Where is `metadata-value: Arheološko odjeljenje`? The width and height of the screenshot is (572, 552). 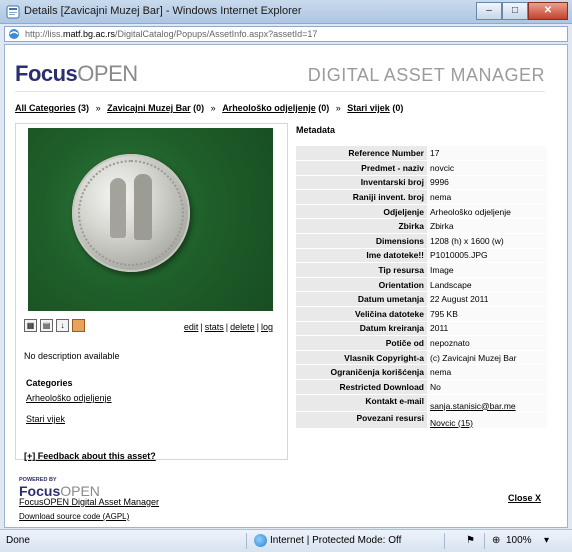 metadata-value: Arheološko odjeljenje is located at coordinates (487, 212).